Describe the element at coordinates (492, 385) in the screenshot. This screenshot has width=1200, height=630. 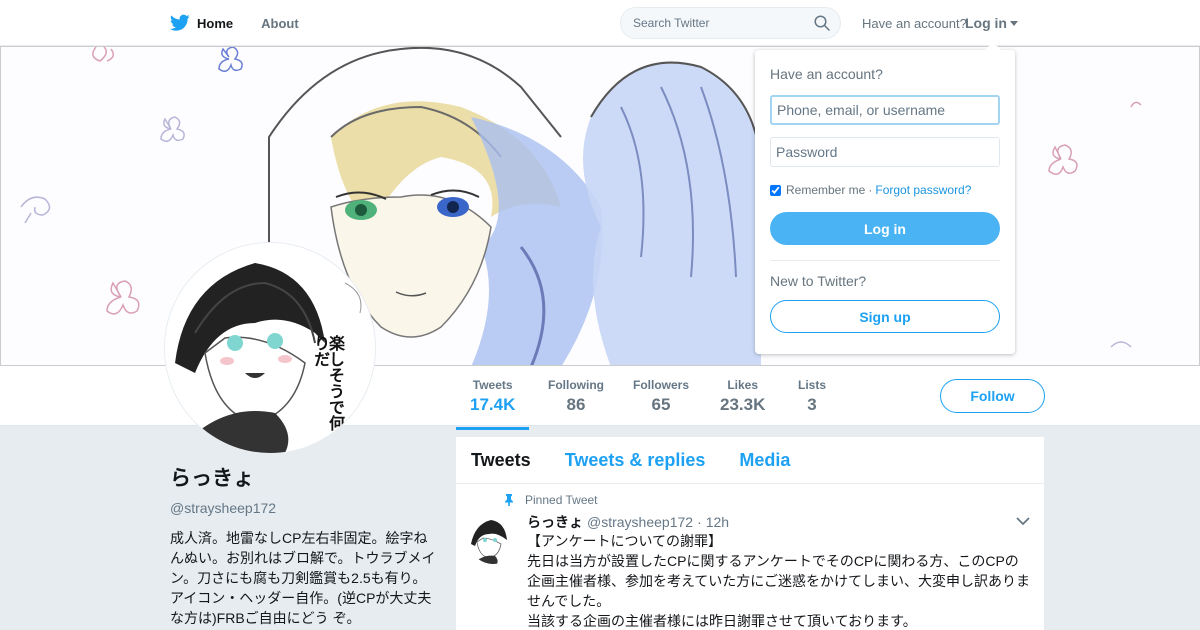
I see `stat-label: Tweets` at that location.